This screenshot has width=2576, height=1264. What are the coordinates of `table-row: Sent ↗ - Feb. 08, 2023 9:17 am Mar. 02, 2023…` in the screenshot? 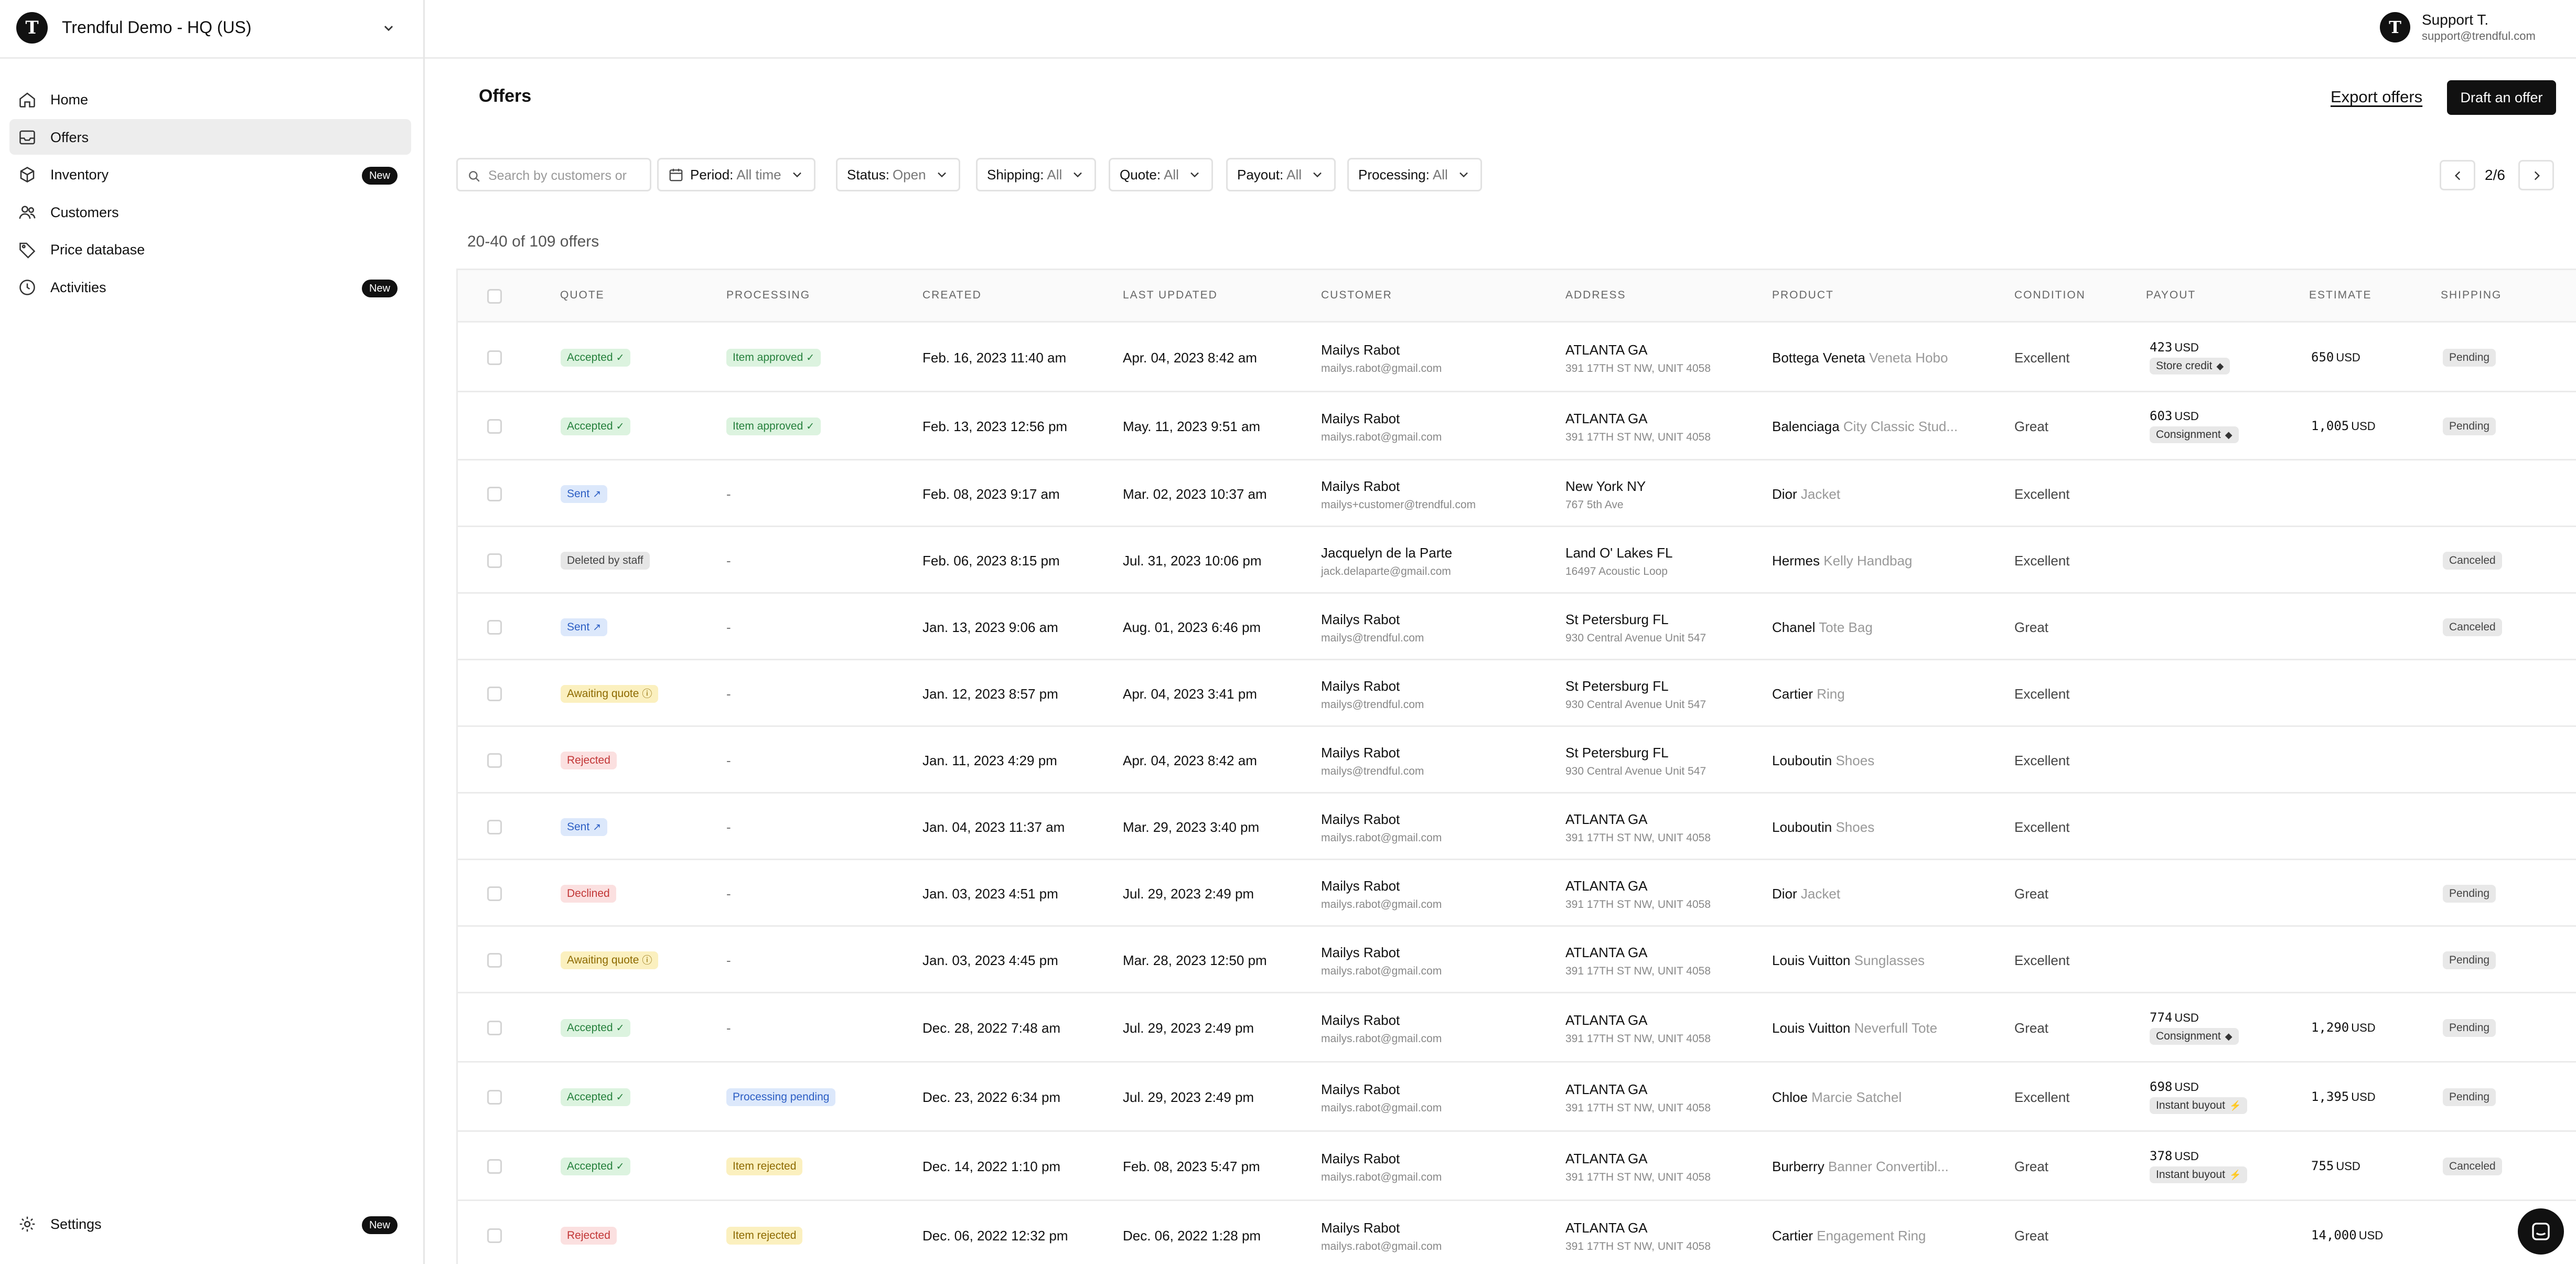 It's located at (1517, 494).